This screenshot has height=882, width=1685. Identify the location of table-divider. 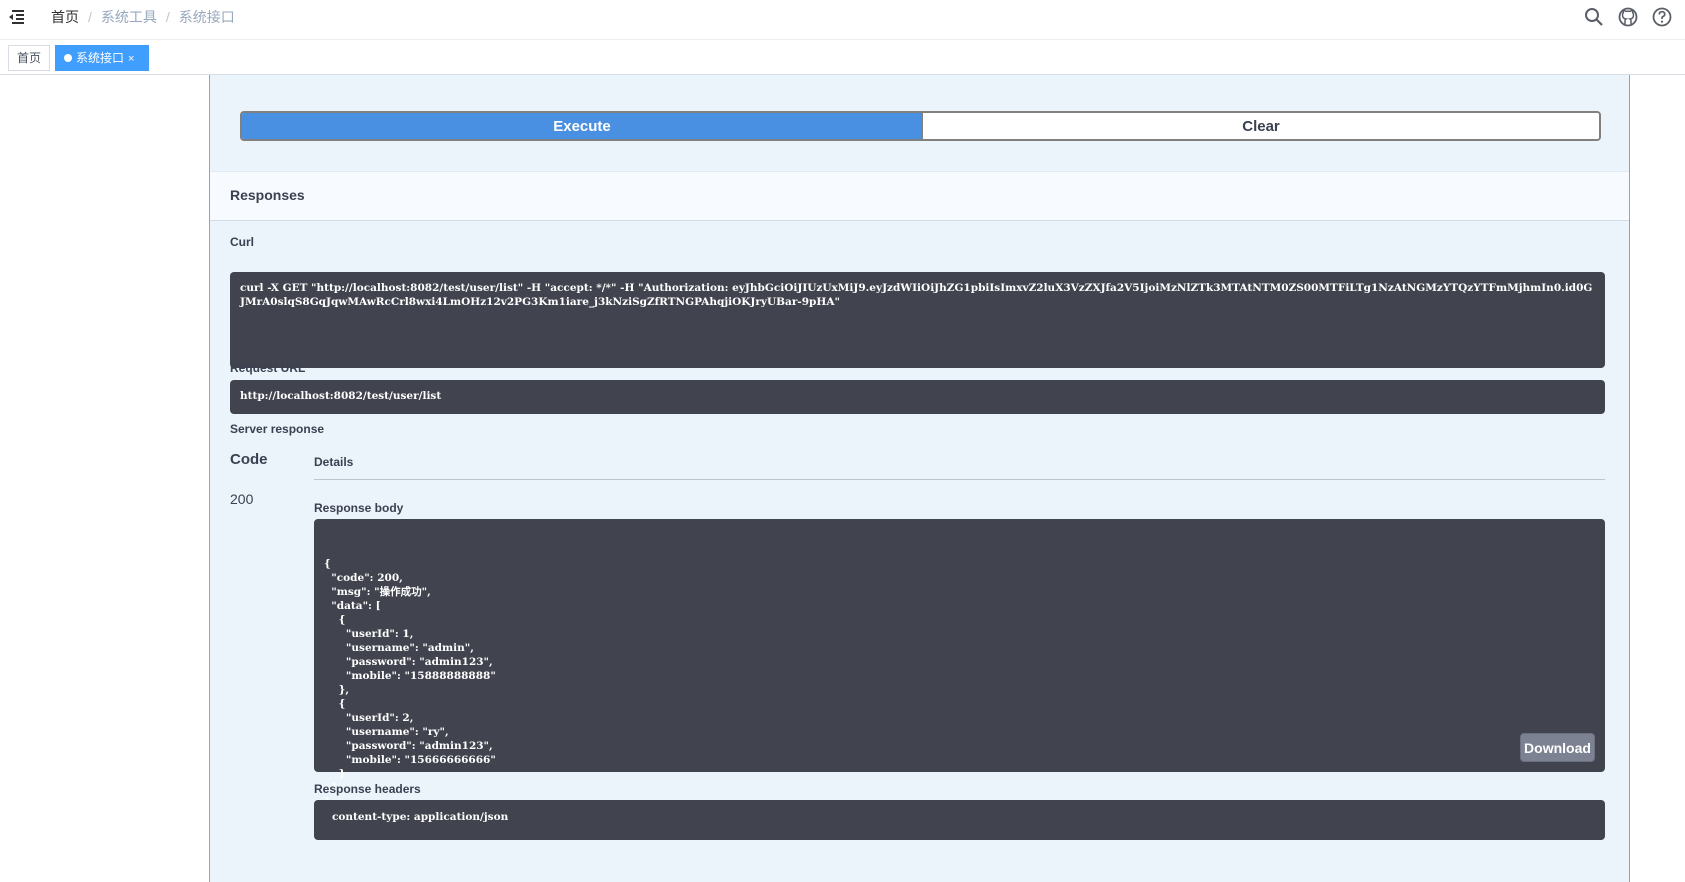
(959, 479).